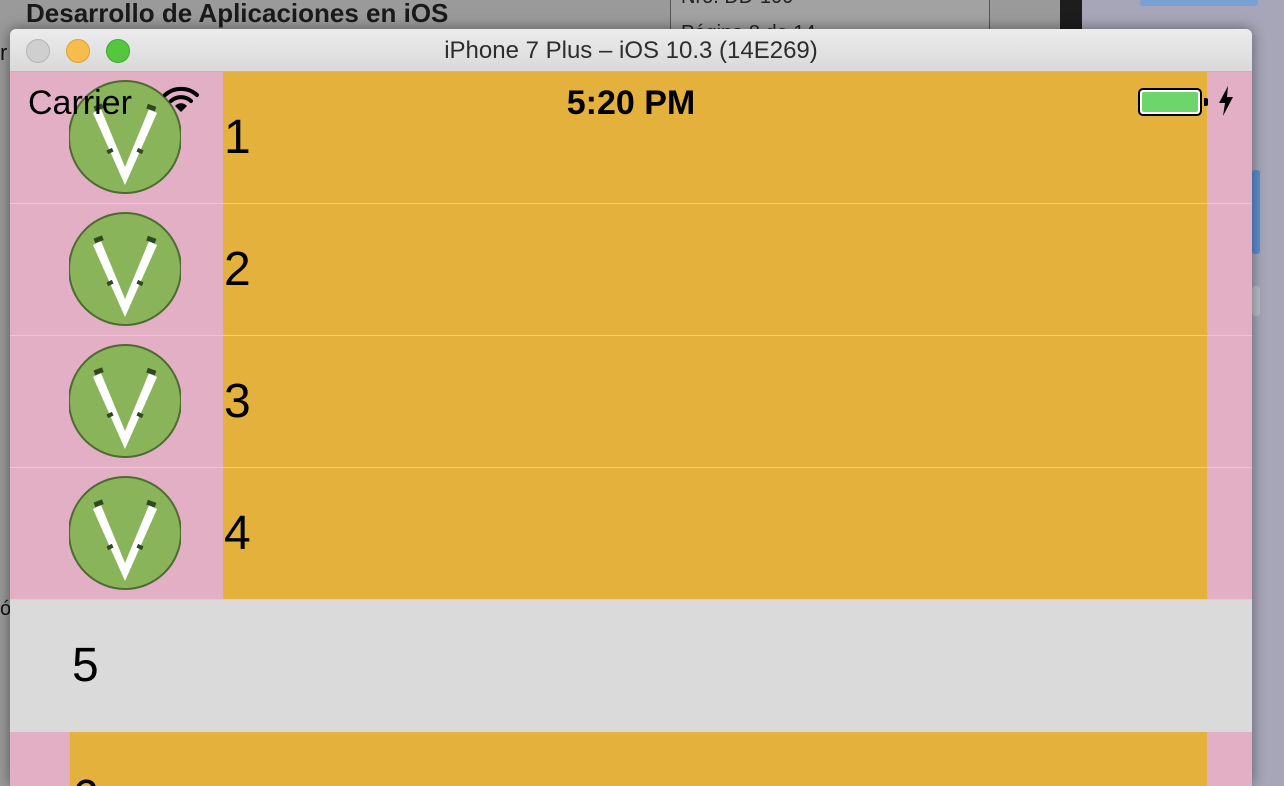  Describe the element at coordinates (4, 52) in the screenshot. I see `background-left-text: r` at that location.